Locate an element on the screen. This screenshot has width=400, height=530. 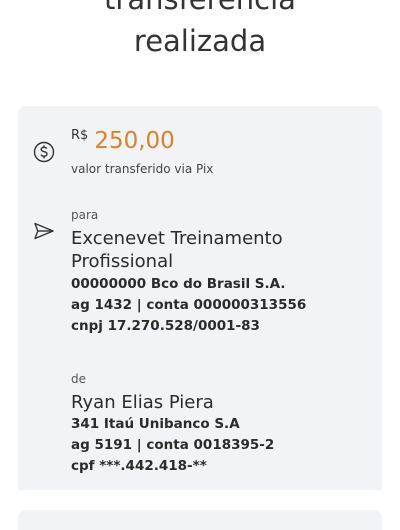
sender-name: Ryan Elias Piera is located at coordinates (142, 402).